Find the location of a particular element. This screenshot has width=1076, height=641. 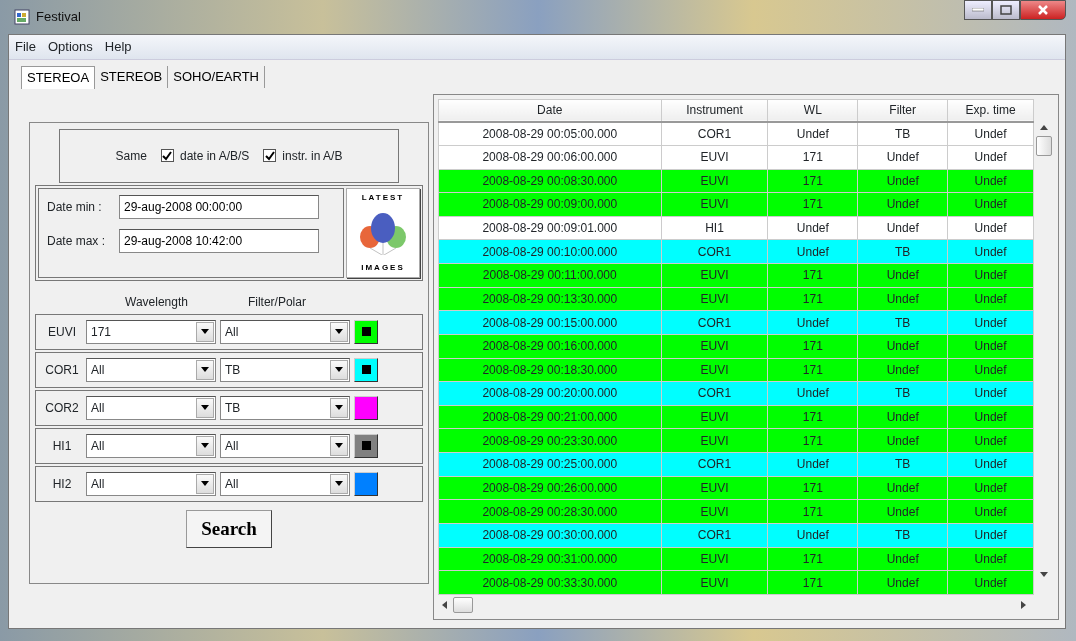

table-row: 2008-08-29 00:18:30.000 EUVI 171 Undef Undef is located at coordinates (736, 370).